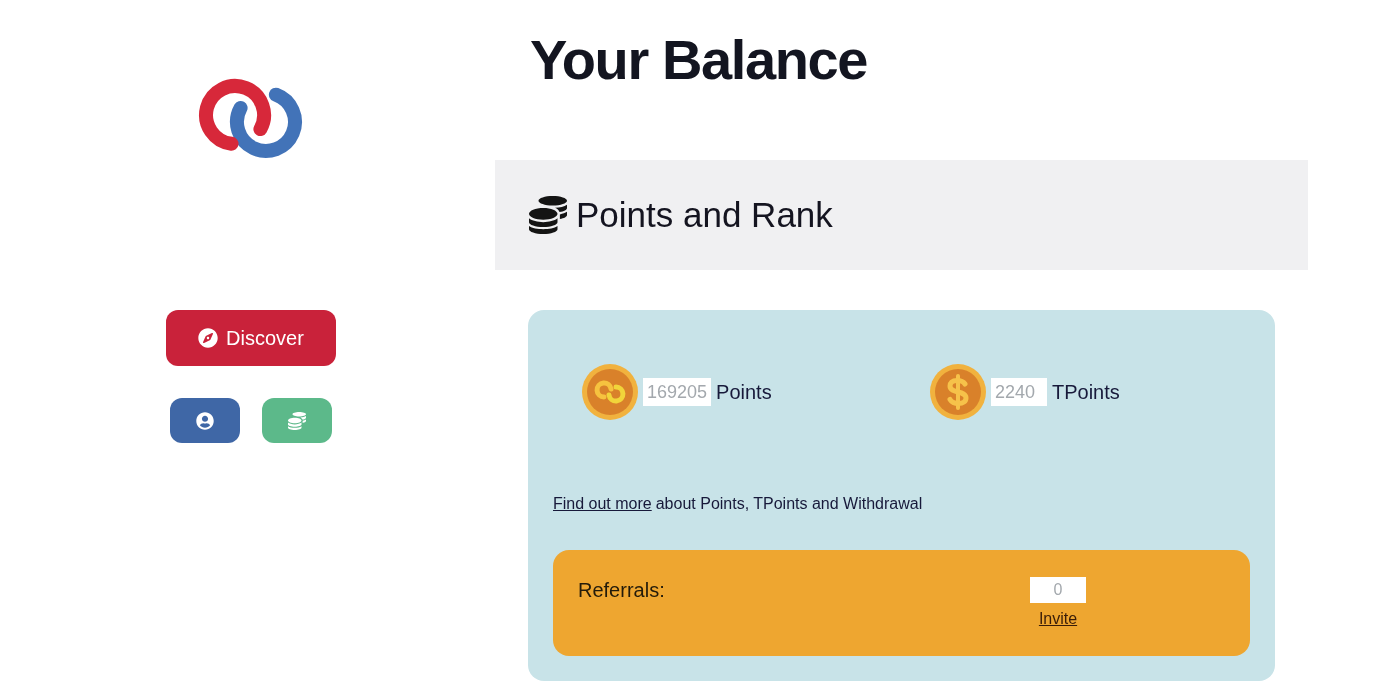 The height and width of the screenshot is (692, 1400). What do you see at coordinates (744, 392) in the screenshot?
I see `balance-unit: Points` at bounding box center [744, 392].